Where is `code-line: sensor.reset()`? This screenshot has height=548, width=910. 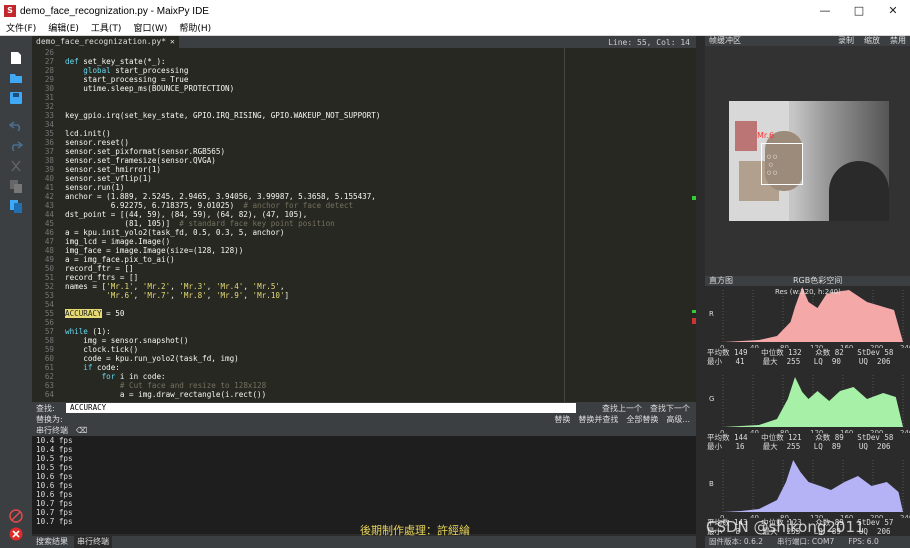 code-line: sensor.reset() is located at coordinates (315, 142).